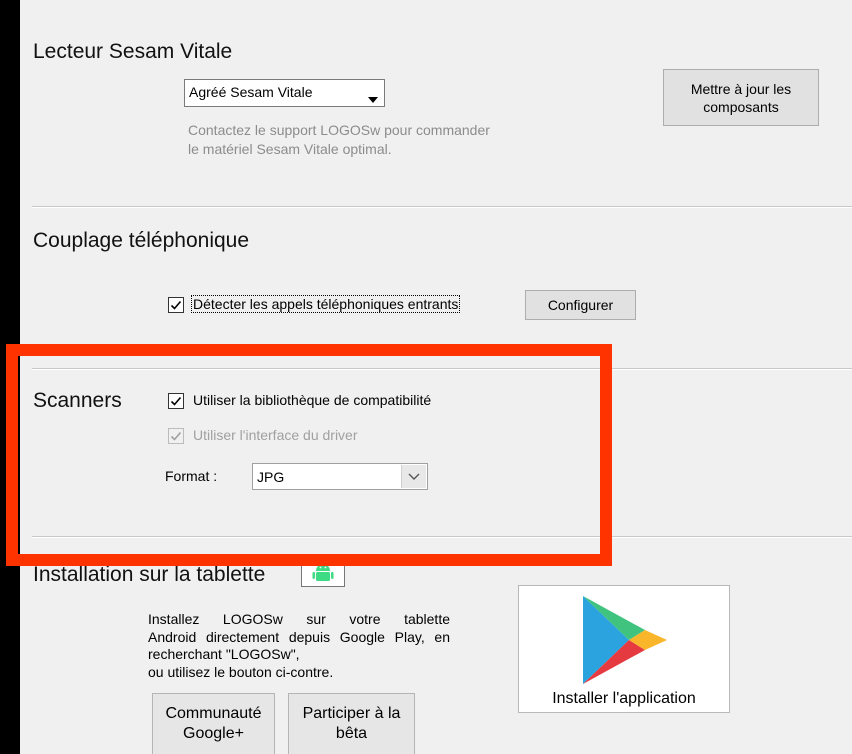 Image resolution: width=852 pixels, height=754 pixels. I want to click on tab-participate-beta: Participer à la bêta, so click(351, 723).